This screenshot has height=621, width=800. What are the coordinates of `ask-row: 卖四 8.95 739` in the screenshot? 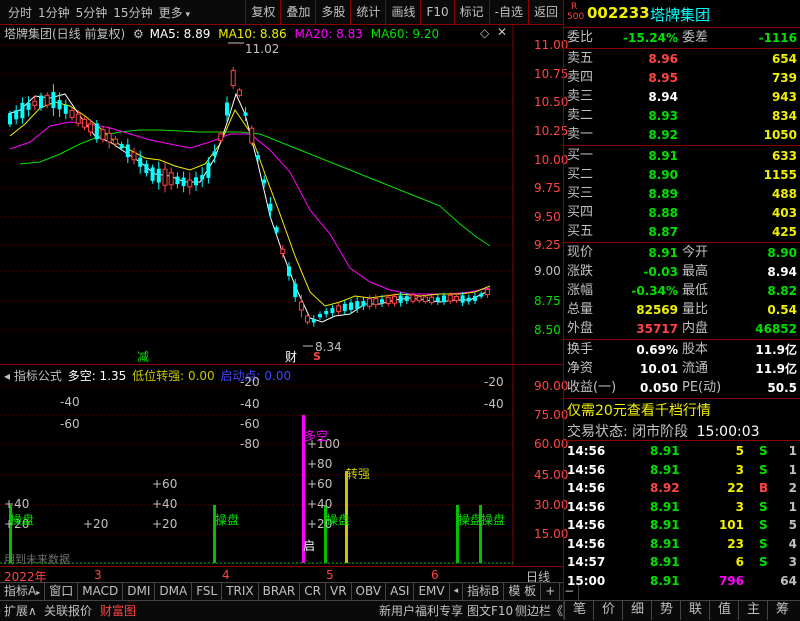 It's located at (682, 78).